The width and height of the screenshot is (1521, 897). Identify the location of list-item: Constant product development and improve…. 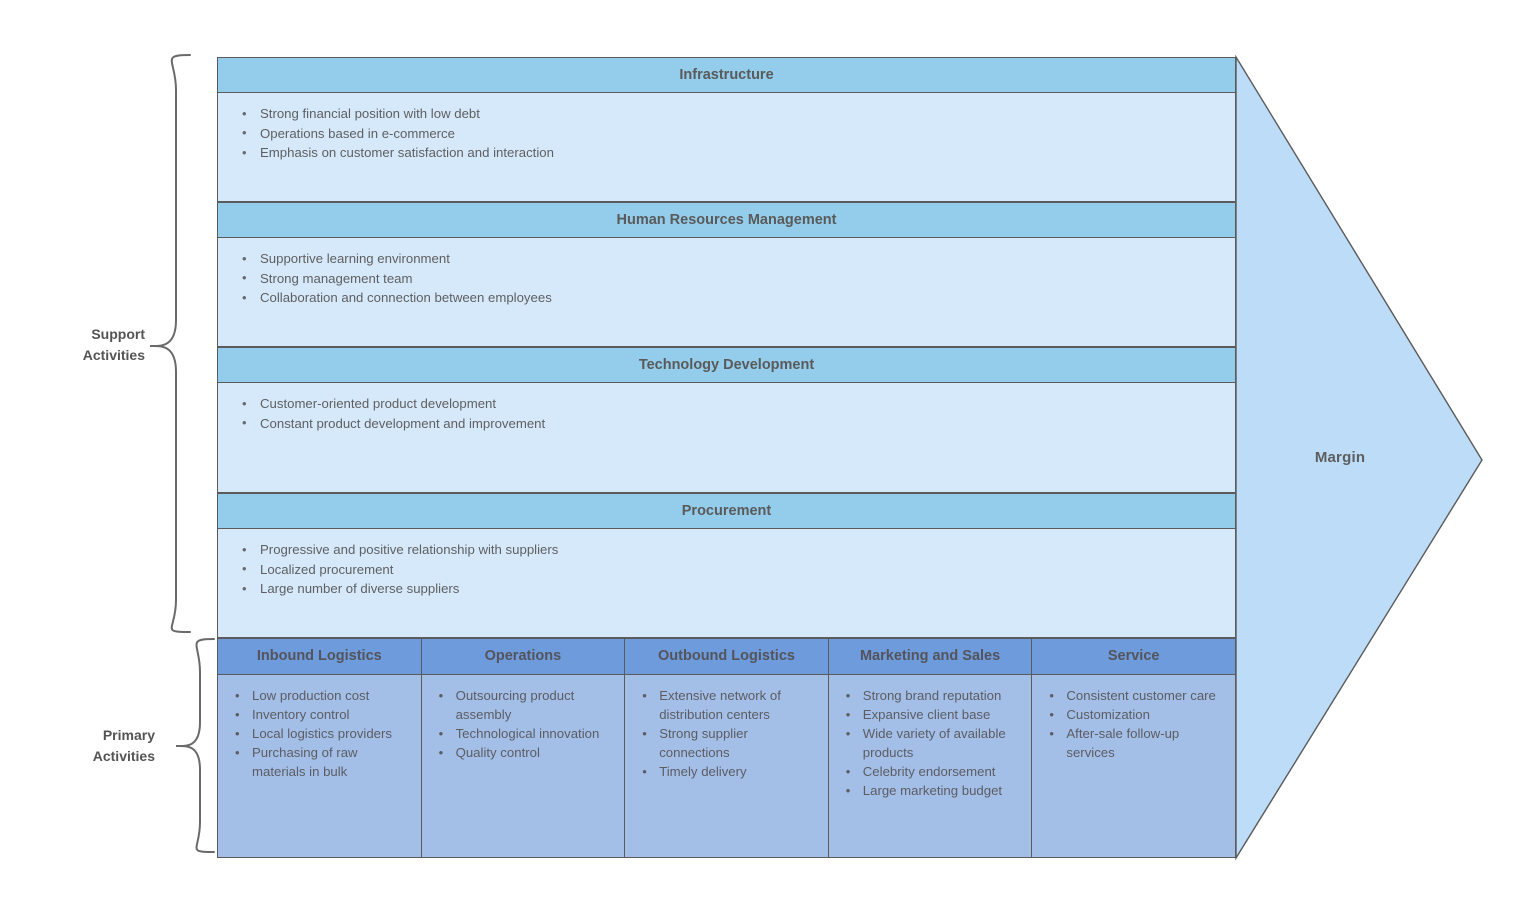
(736, 424).